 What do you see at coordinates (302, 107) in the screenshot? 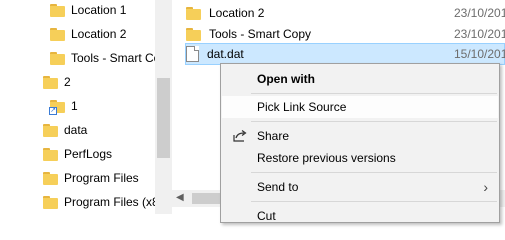
I see `menu-item-label: Pick Link Source` at bounding box center [302, 107].